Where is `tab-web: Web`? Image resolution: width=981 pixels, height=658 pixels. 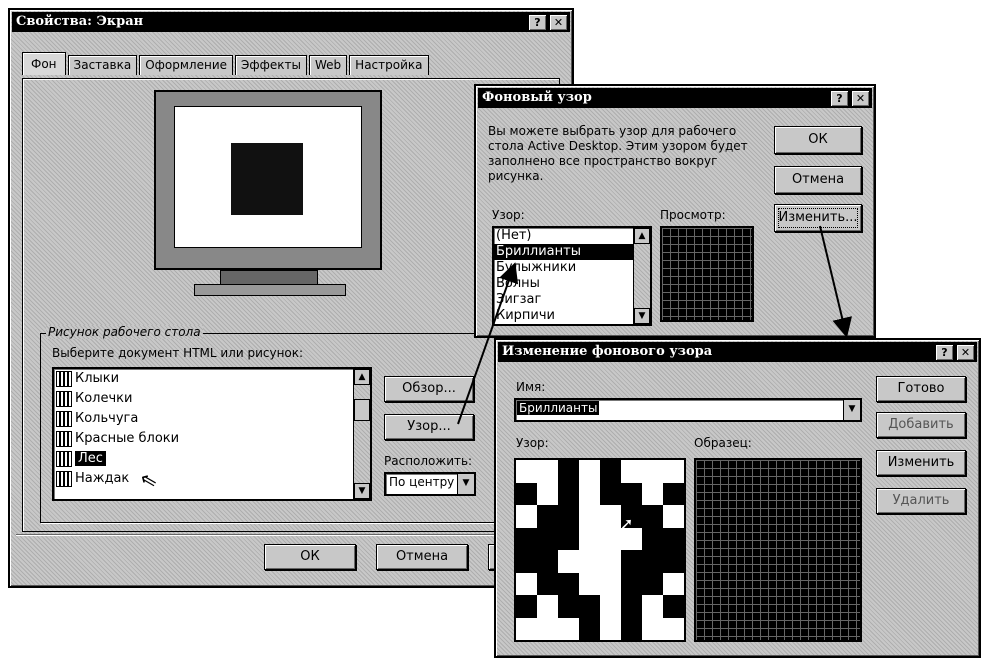
tab-web: Web is located at coordinates (328, 65).